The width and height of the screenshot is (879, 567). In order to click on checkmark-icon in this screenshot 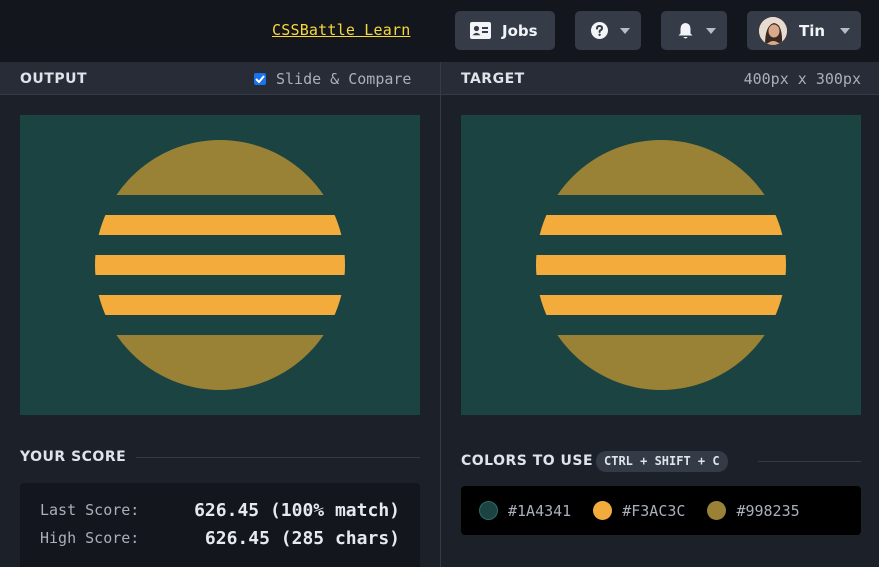, I will do `click(260, 79)`.